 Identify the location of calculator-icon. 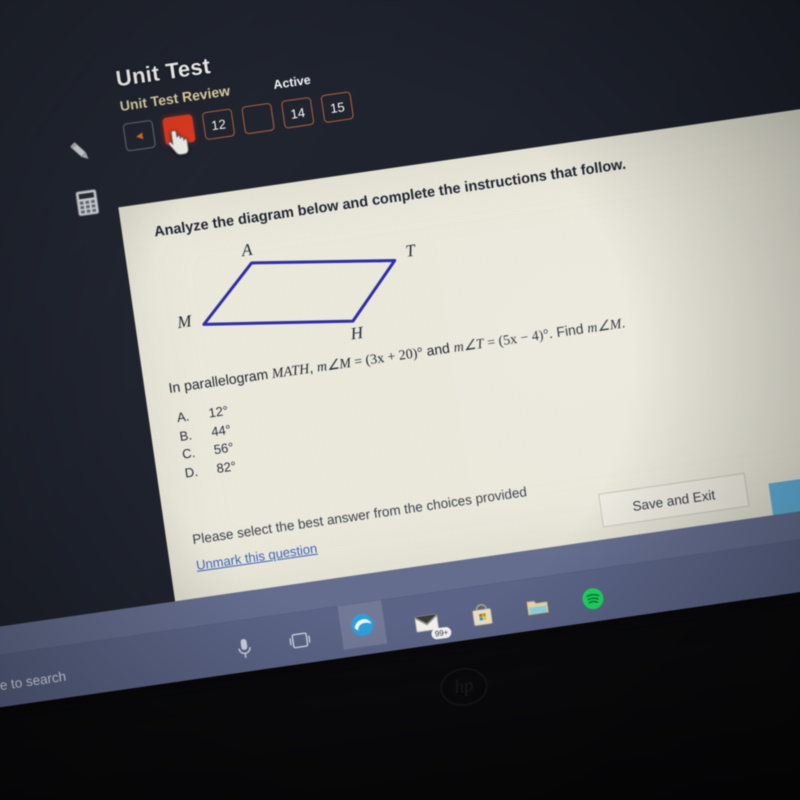
(87, 203).